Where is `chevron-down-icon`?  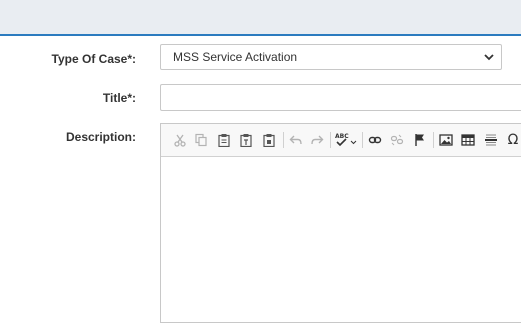 chevron-down-icon is located at coordinates (489, 57).